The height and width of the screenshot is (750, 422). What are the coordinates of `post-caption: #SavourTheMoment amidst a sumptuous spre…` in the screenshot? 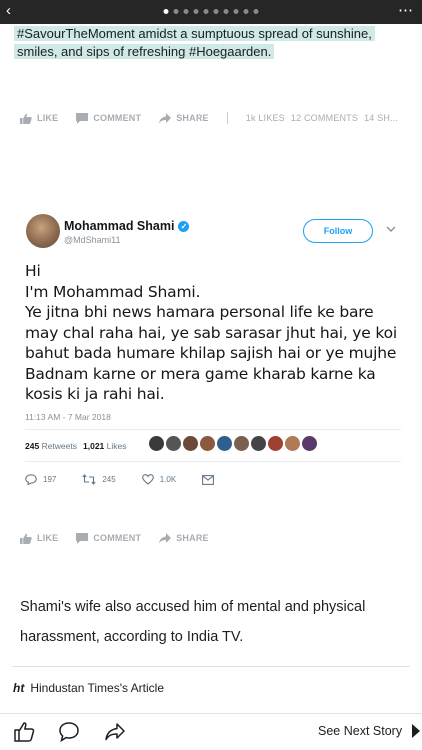 It's located at (210, 43).